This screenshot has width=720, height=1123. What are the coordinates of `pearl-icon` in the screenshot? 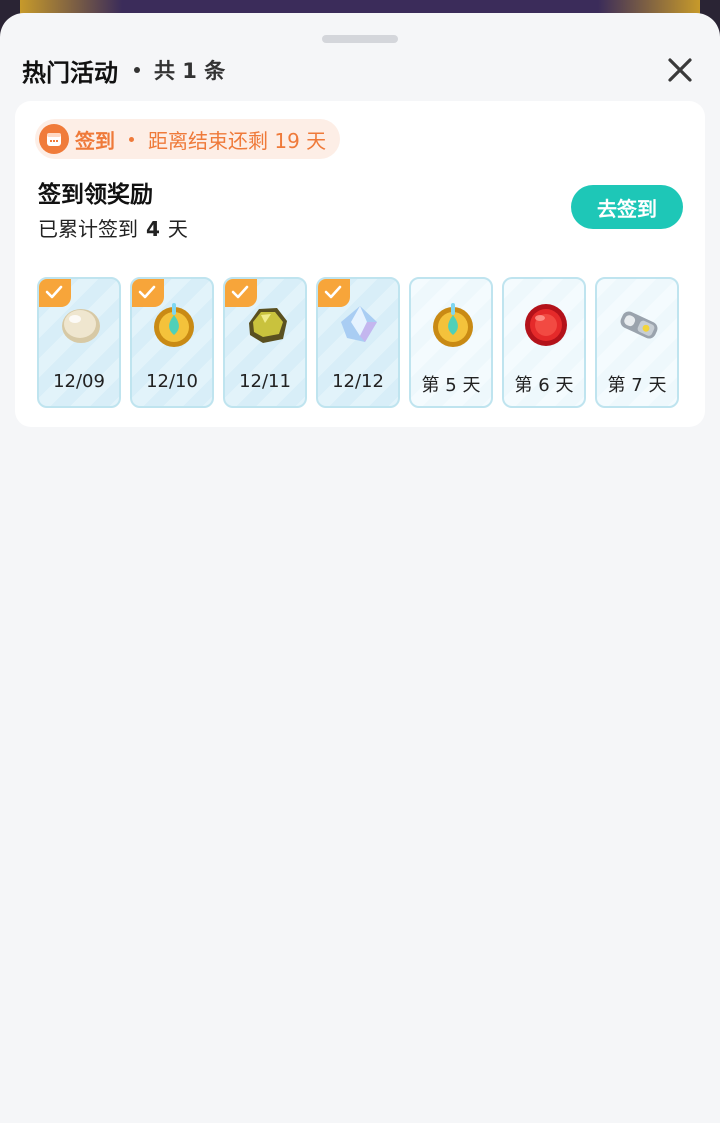 It's located at (81, 325).